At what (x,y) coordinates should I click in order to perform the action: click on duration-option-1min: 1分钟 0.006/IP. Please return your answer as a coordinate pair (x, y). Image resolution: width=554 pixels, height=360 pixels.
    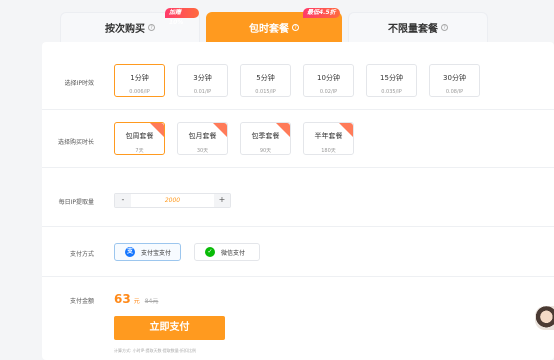
    Looking at the image, I should click on (139, 80).